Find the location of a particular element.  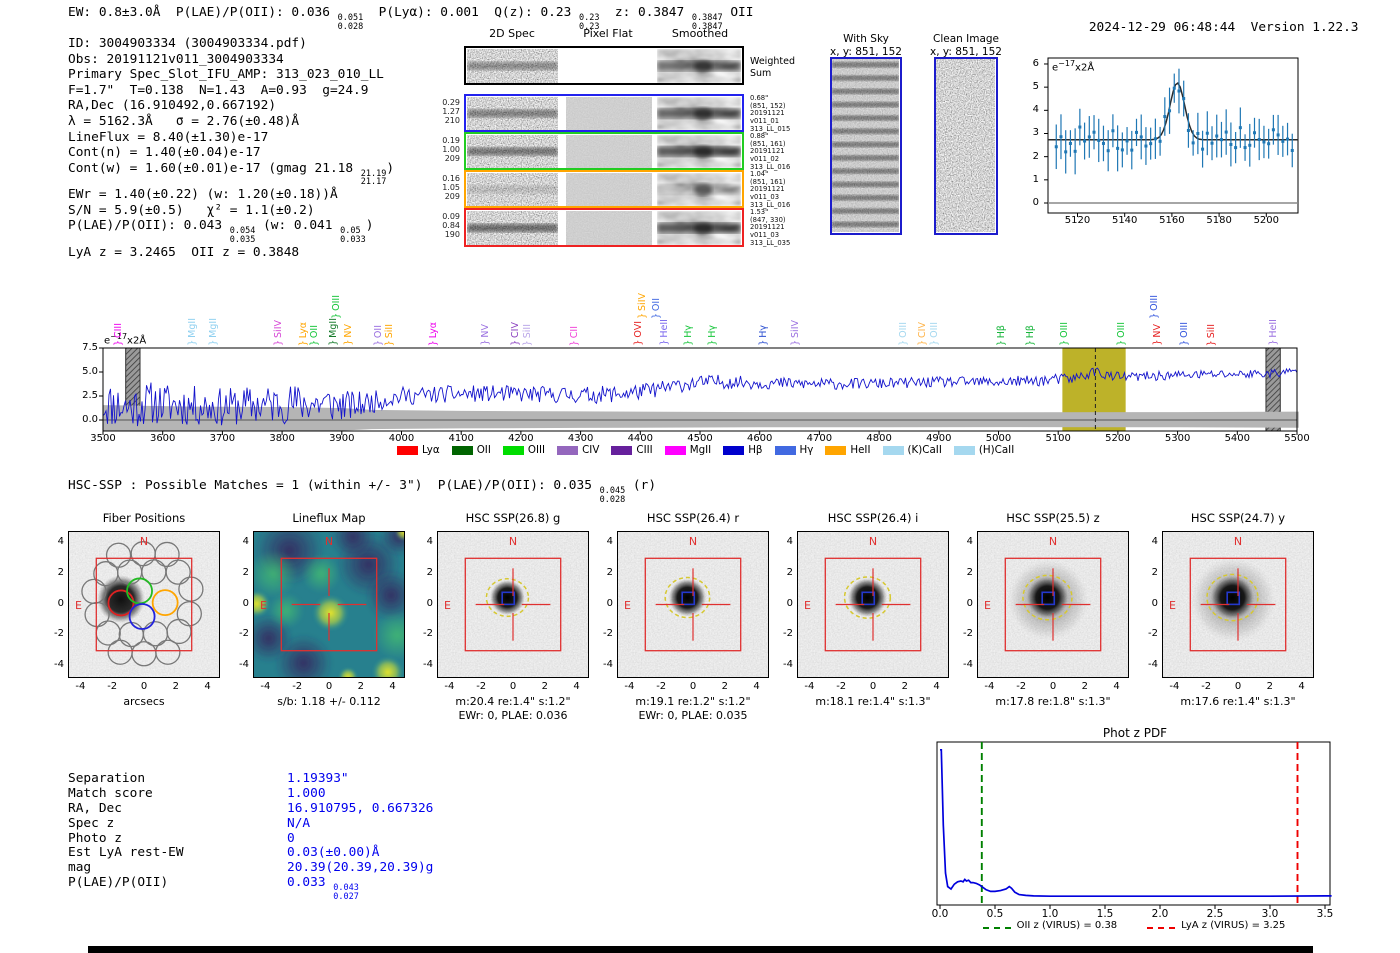

photz-legend-item: LyA z (VIRUS) = 3.25 is located at coordinates (1216, 925).